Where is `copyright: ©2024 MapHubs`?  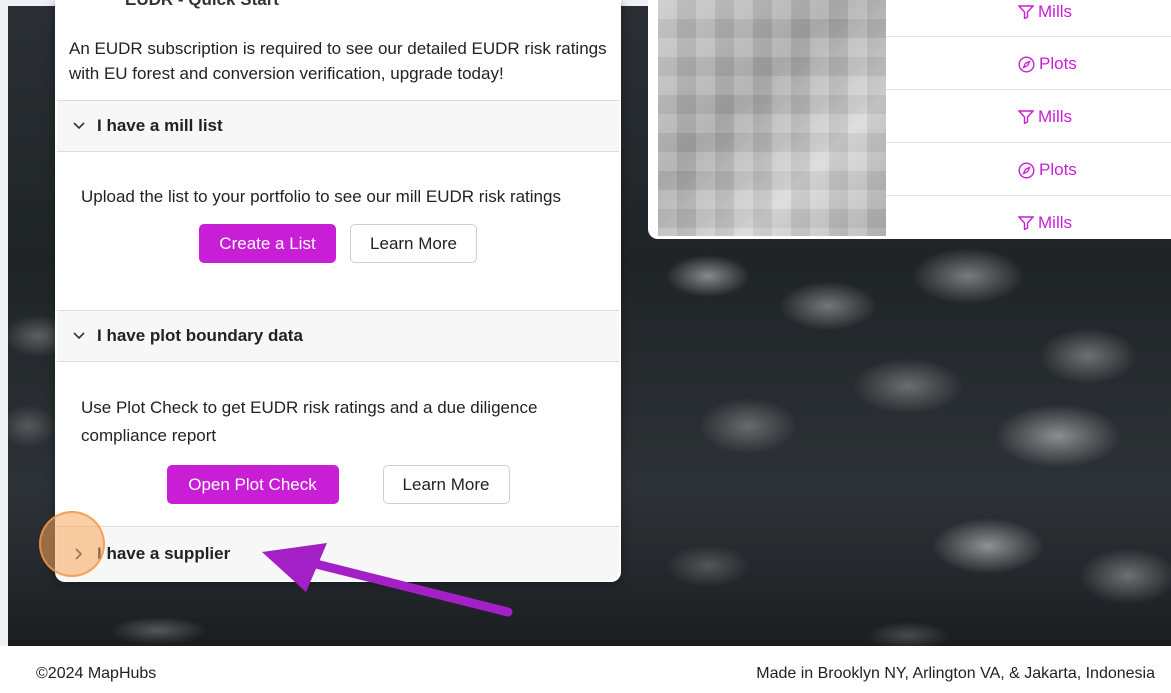
copyright: ©2024 MapHubs is located at coordinates (96, 673).